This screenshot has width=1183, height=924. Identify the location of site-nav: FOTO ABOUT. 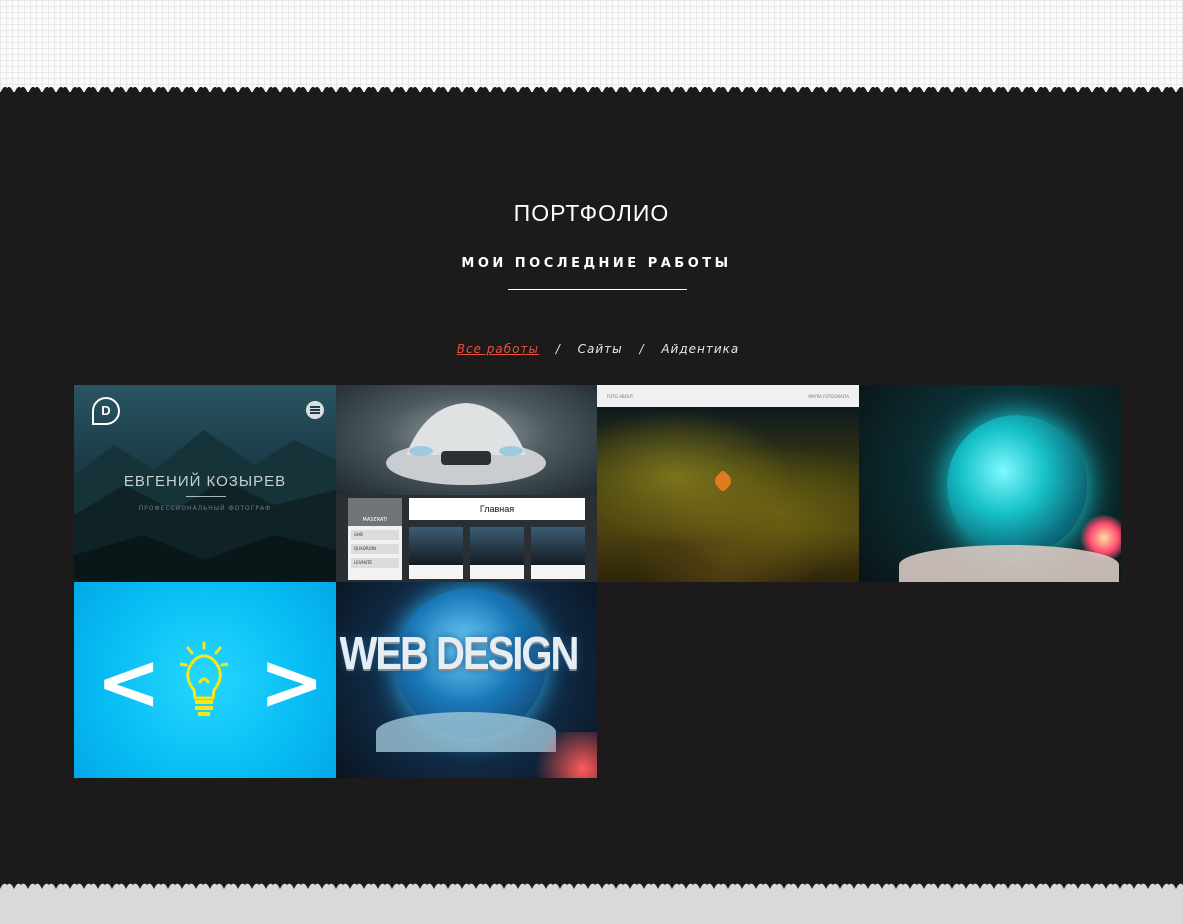
(620, 396).